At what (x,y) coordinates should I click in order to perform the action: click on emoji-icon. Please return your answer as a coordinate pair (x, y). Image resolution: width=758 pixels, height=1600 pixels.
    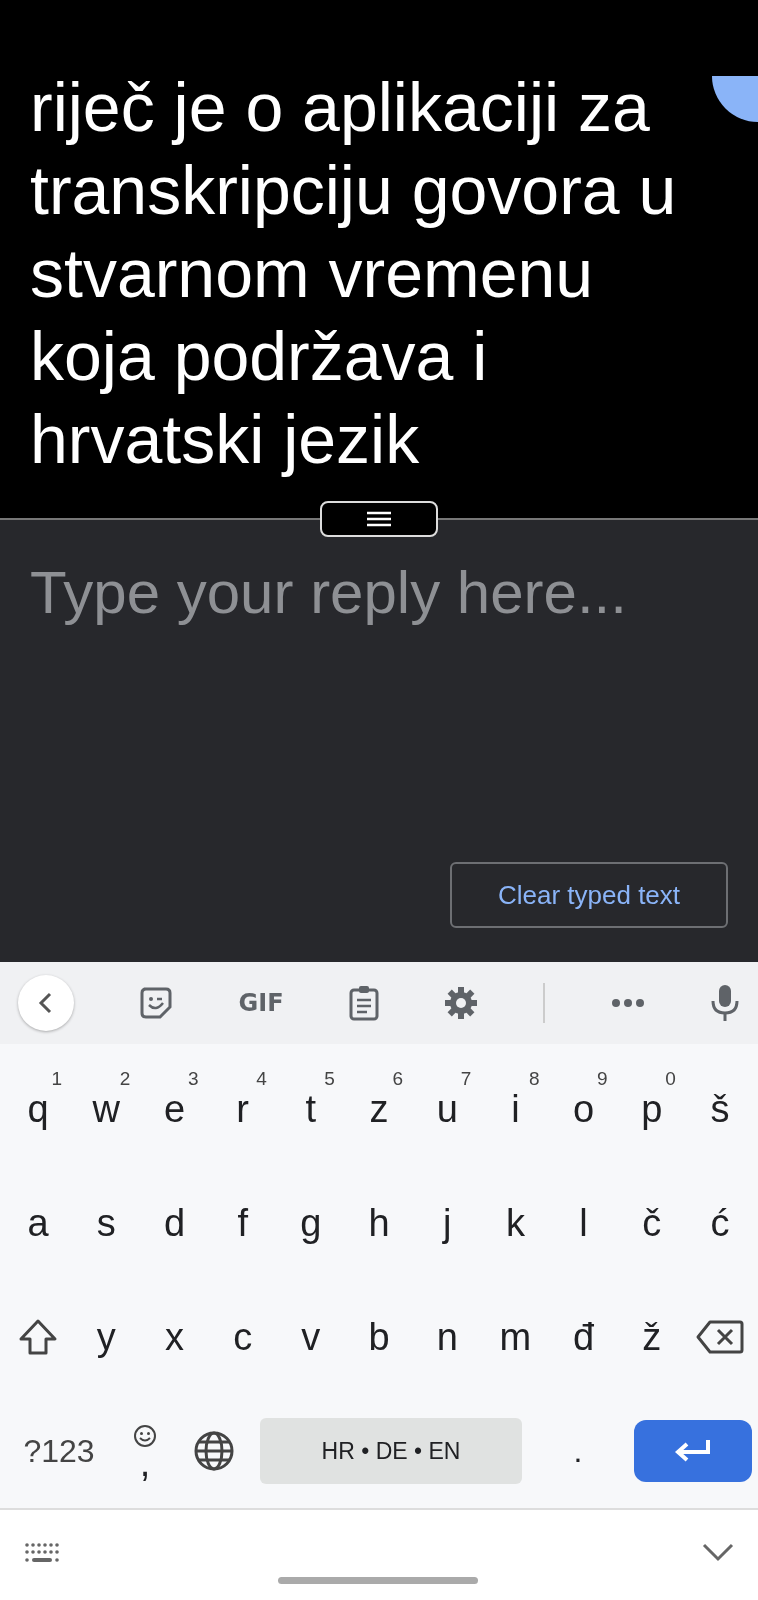
    Looking at the image, I should click on (145, 1436).